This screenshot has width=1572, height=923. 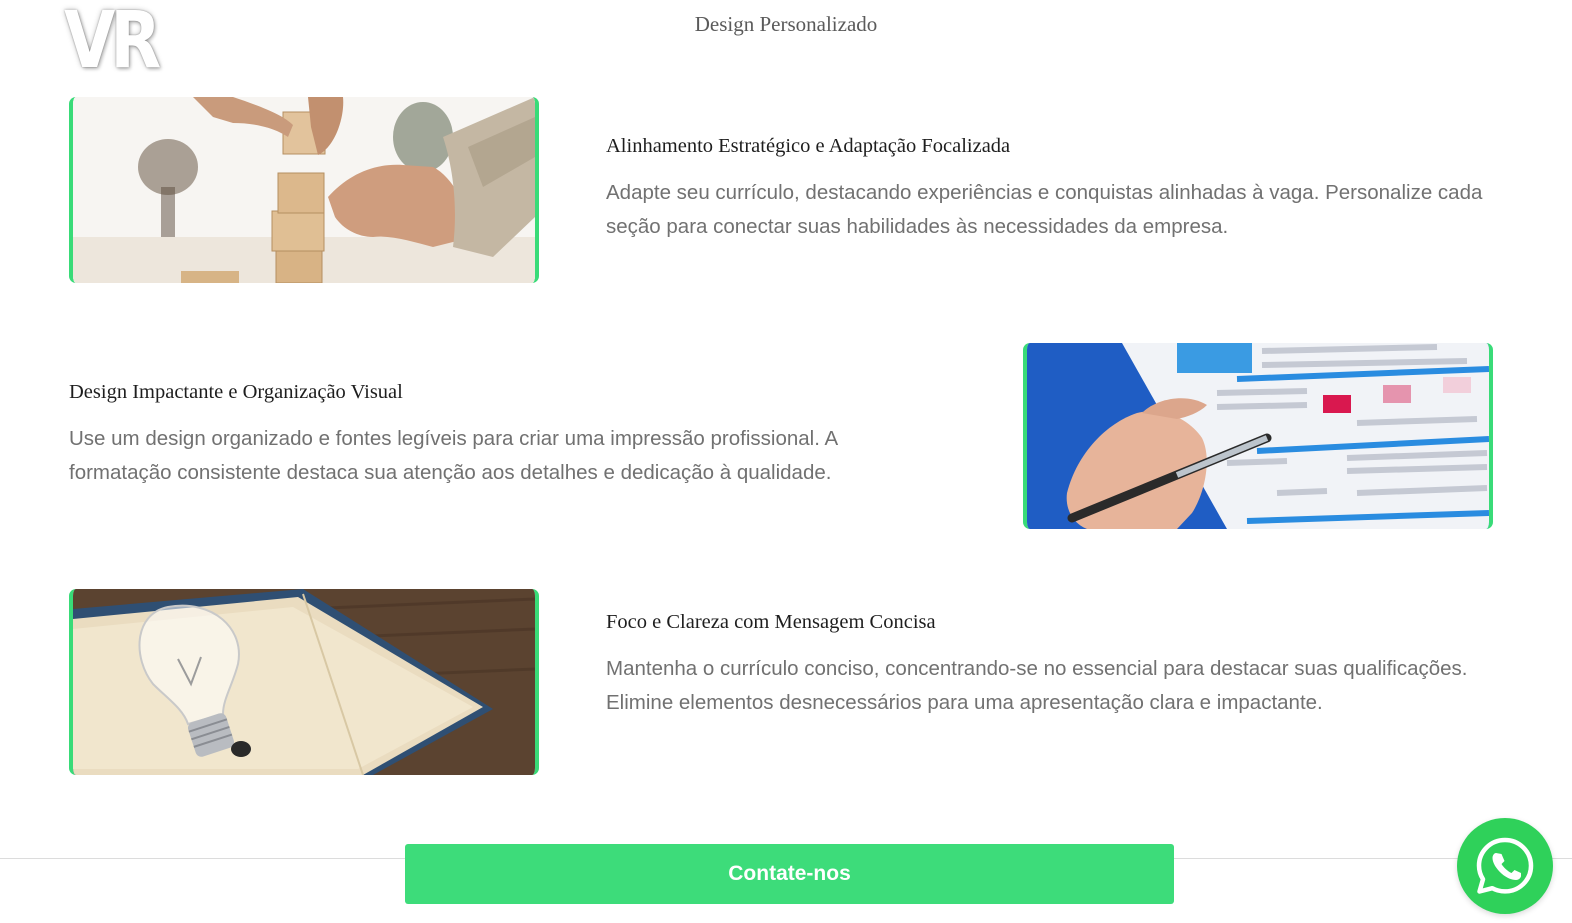 I want to click on feature-image-lightbulb, so click(x=304, y=682).